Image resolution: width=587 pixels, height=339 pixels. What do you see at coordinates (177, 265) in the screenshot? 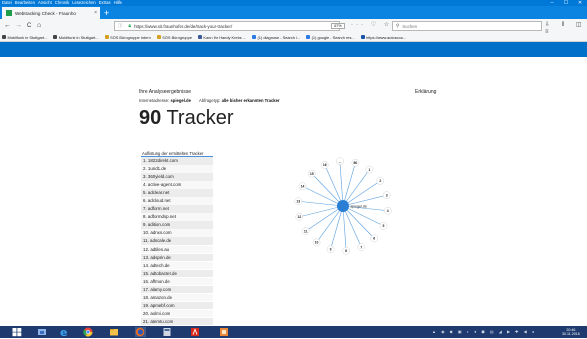
I see `tracker-list-item: 14. adtech.de` at bounding box center [177, 265].